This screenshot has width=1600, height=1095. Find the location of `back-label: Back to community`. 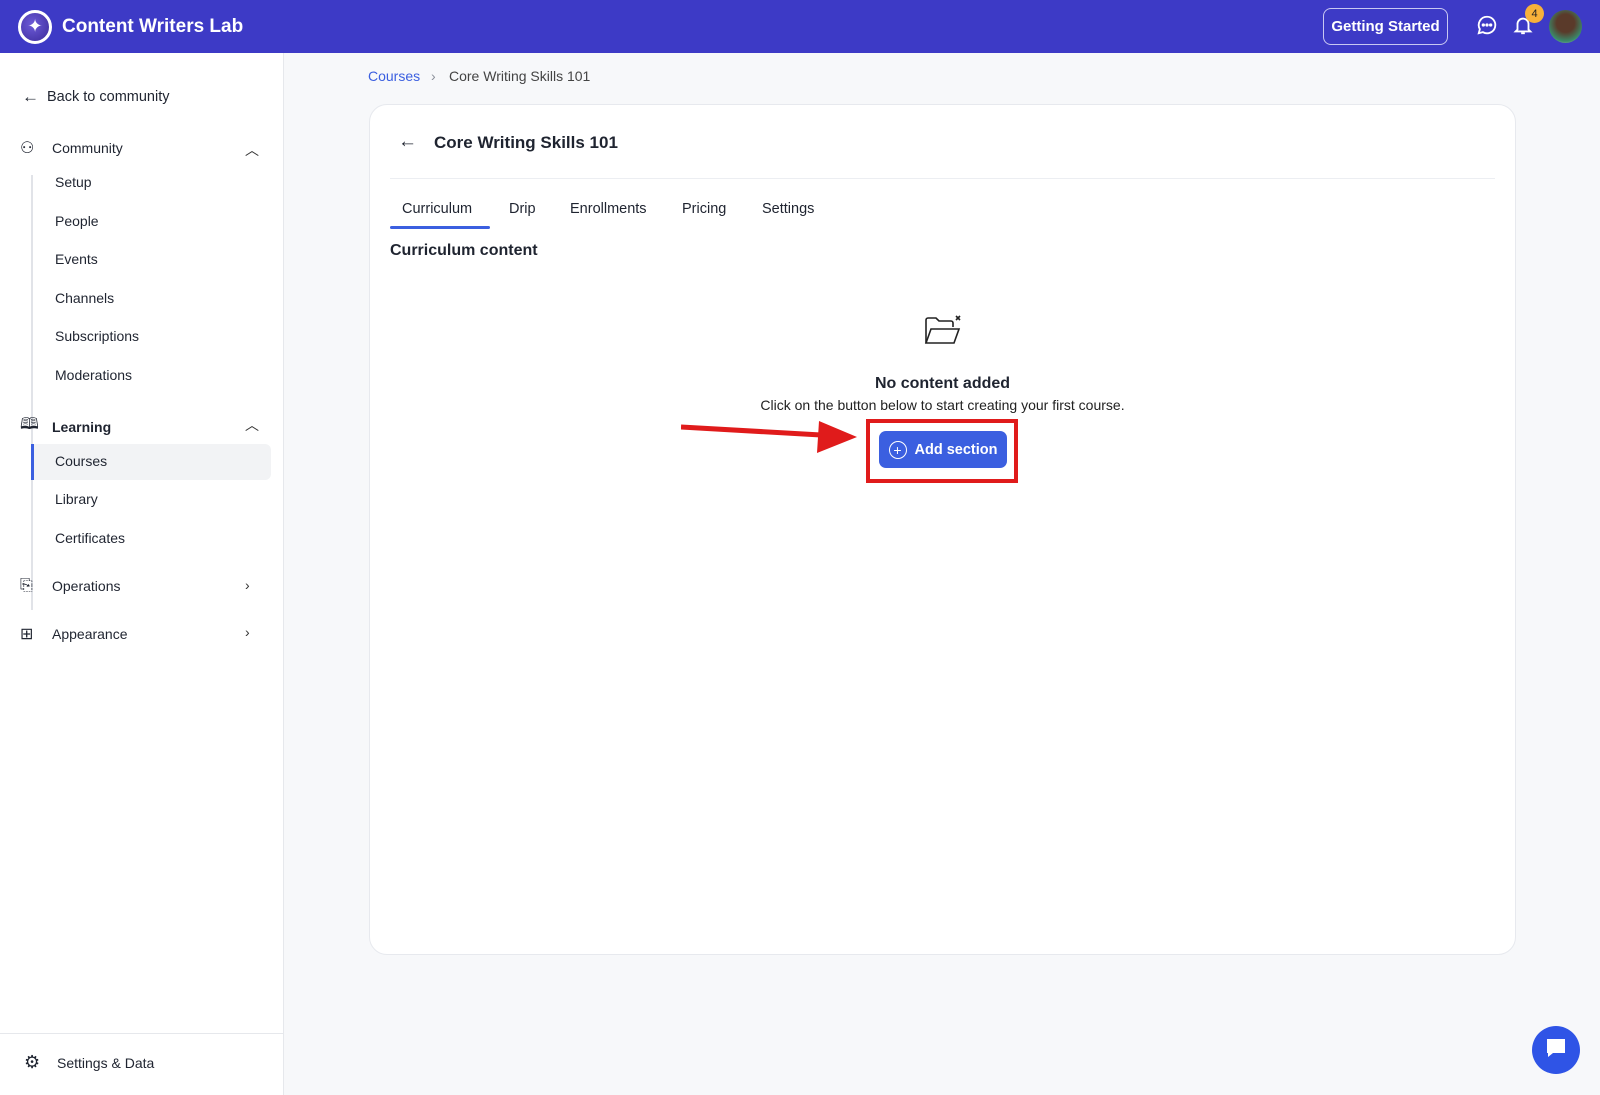

back-label: Back to community is located at coordinates (108, 97).